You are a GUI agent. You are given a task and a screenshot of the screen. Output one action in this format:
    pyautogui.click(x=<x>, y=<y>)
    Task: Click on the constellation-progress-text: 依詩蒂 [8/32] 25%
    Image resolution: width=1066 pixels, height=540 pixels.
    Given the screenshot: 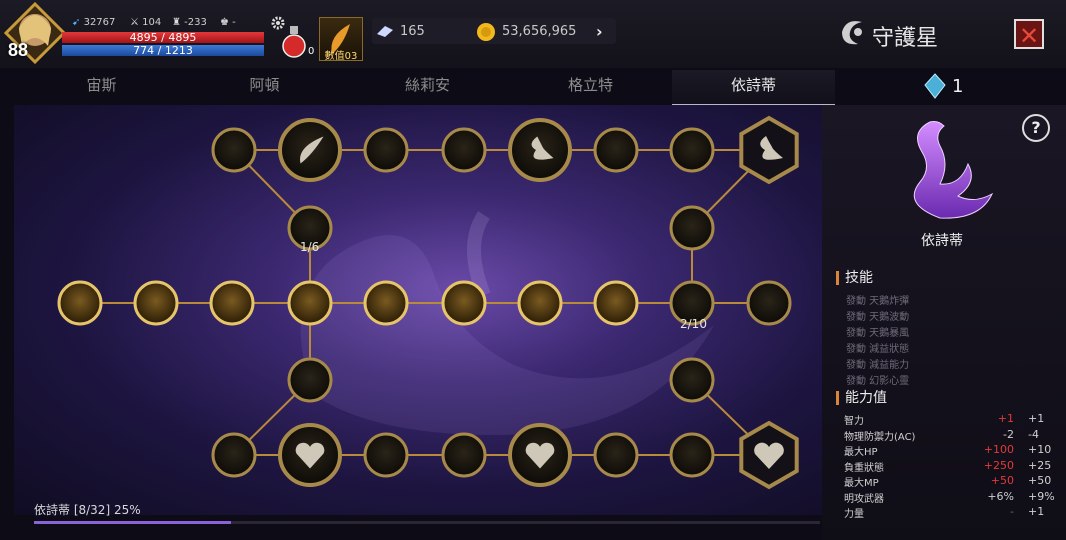 What is the action you would take?
    pyautogui.click(x=87, y=510)
    